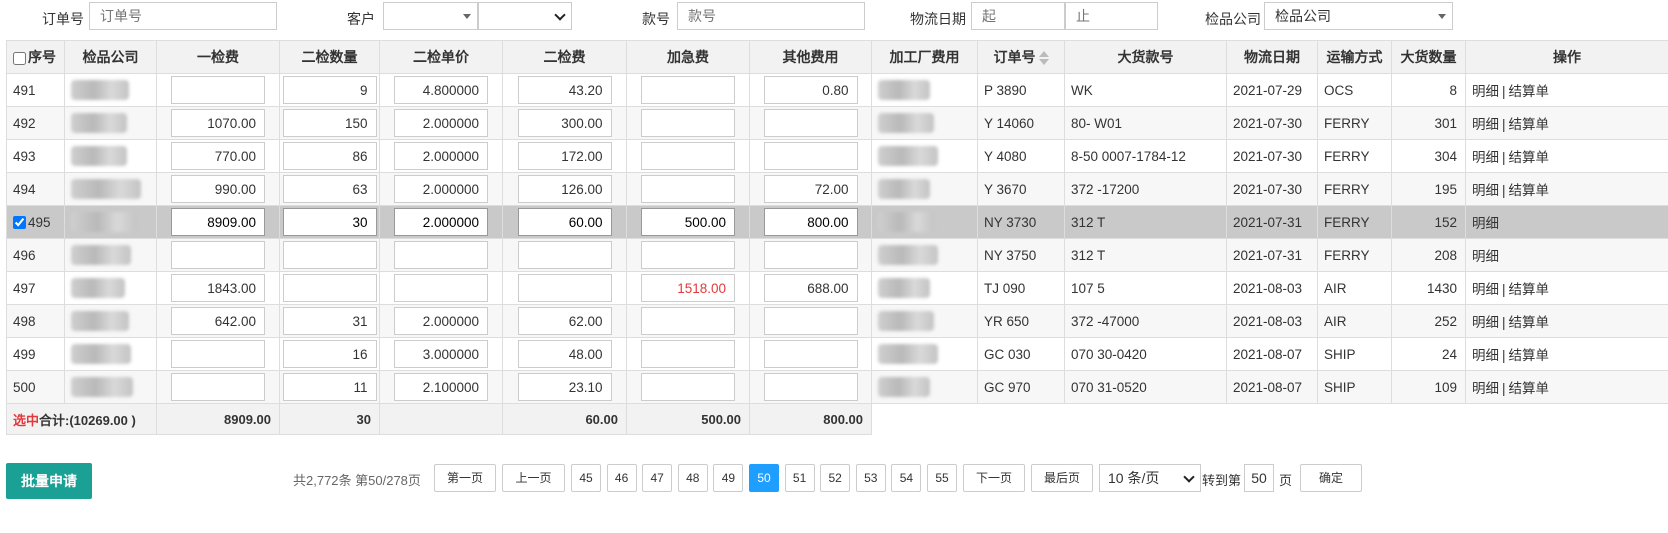 This screenshot has width=1668, height=533. I want to click on date-end-input, so click(1111, 16).